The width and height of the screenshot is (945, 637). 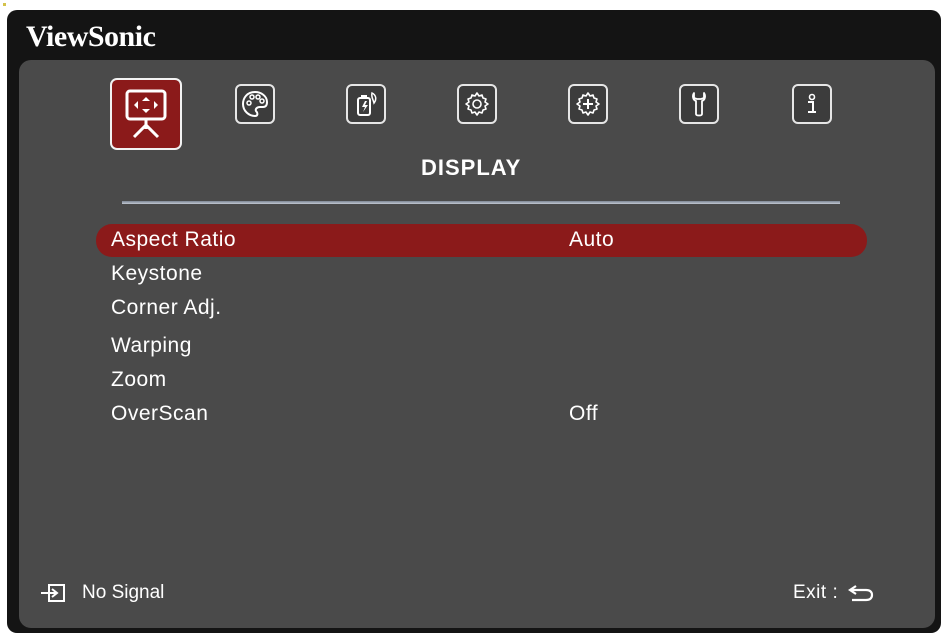 I want to click on wrench-icon, so click(x=699, y=104).